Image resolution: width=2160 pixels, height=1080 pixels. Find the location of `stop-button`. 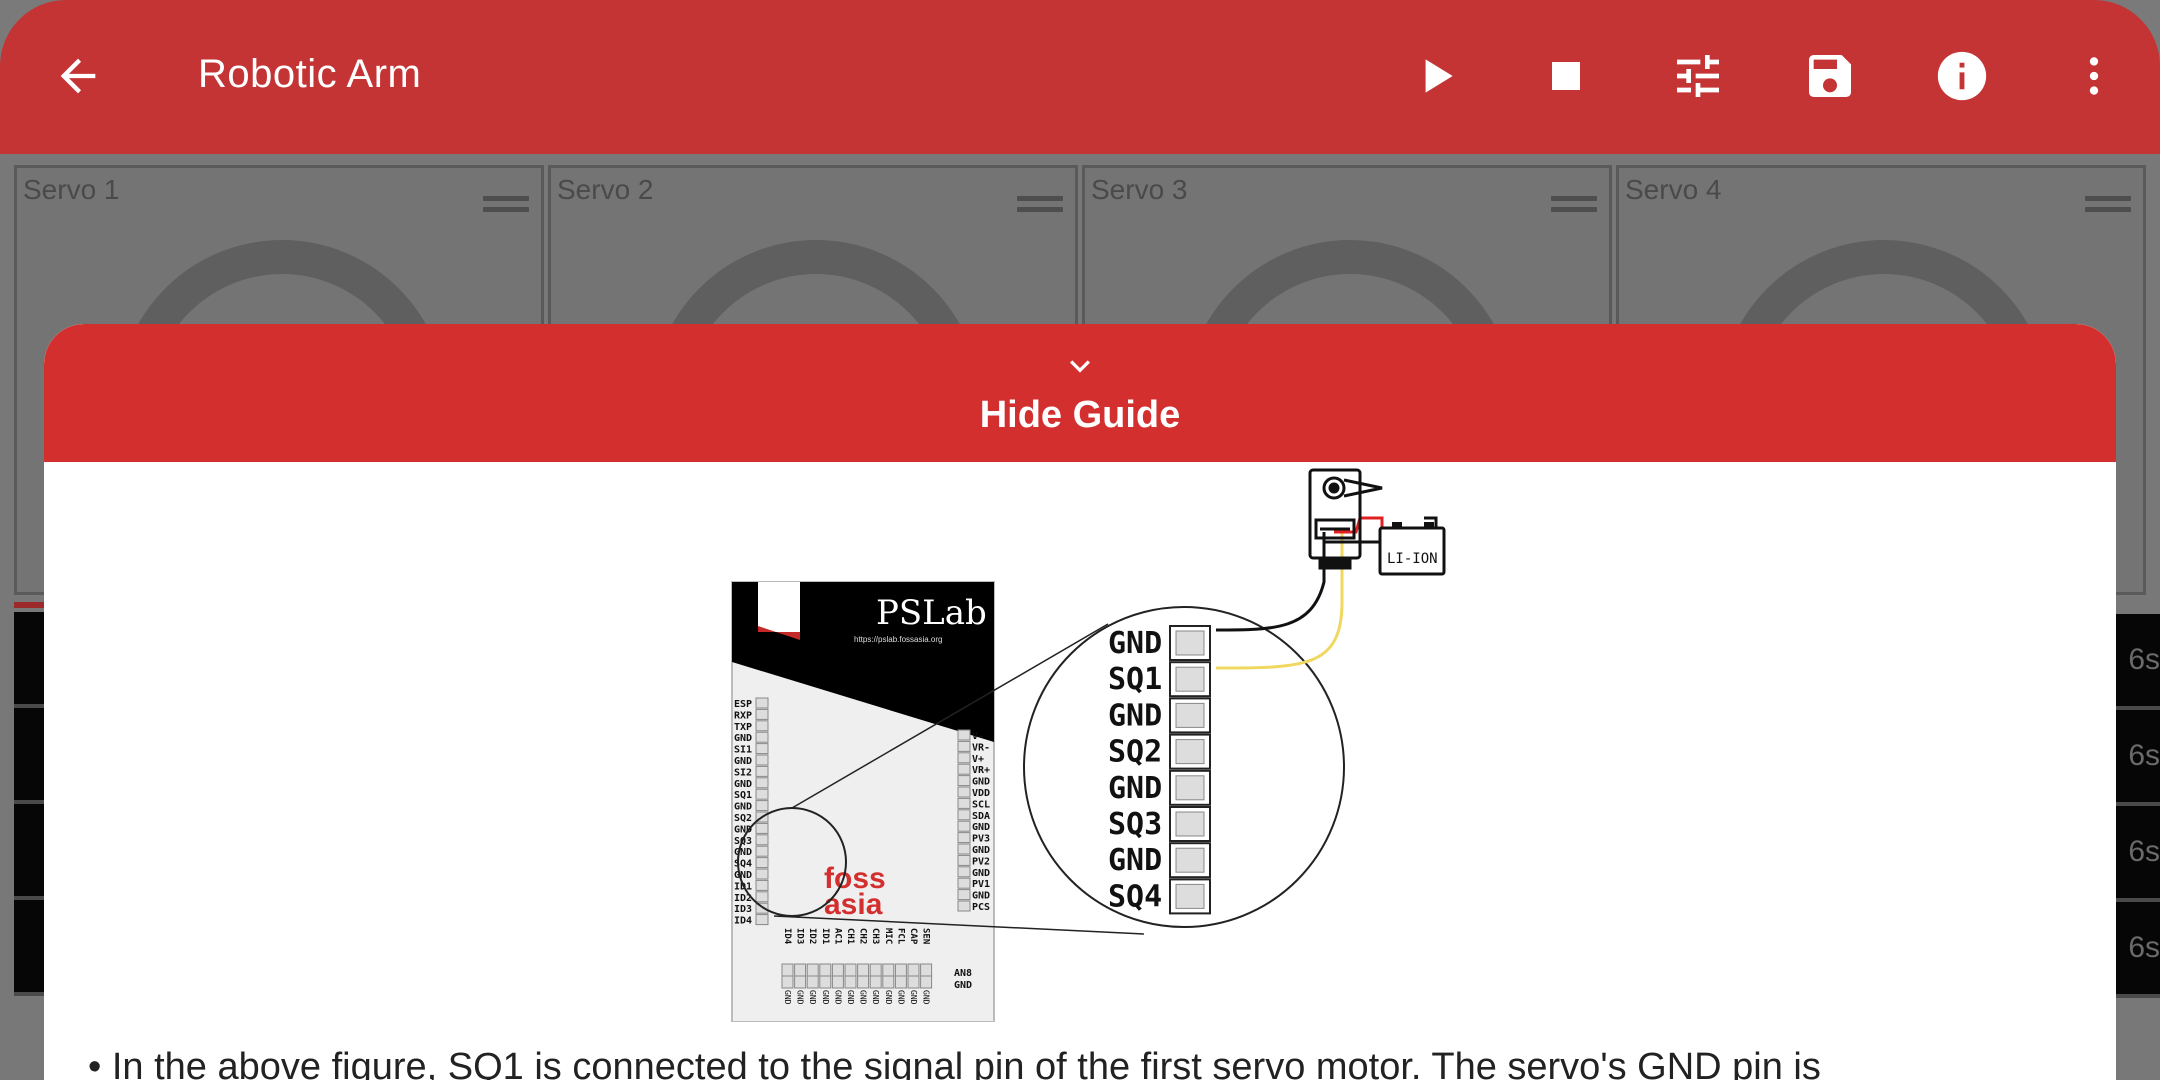

stop-button is located at coordinates (1566, 76).